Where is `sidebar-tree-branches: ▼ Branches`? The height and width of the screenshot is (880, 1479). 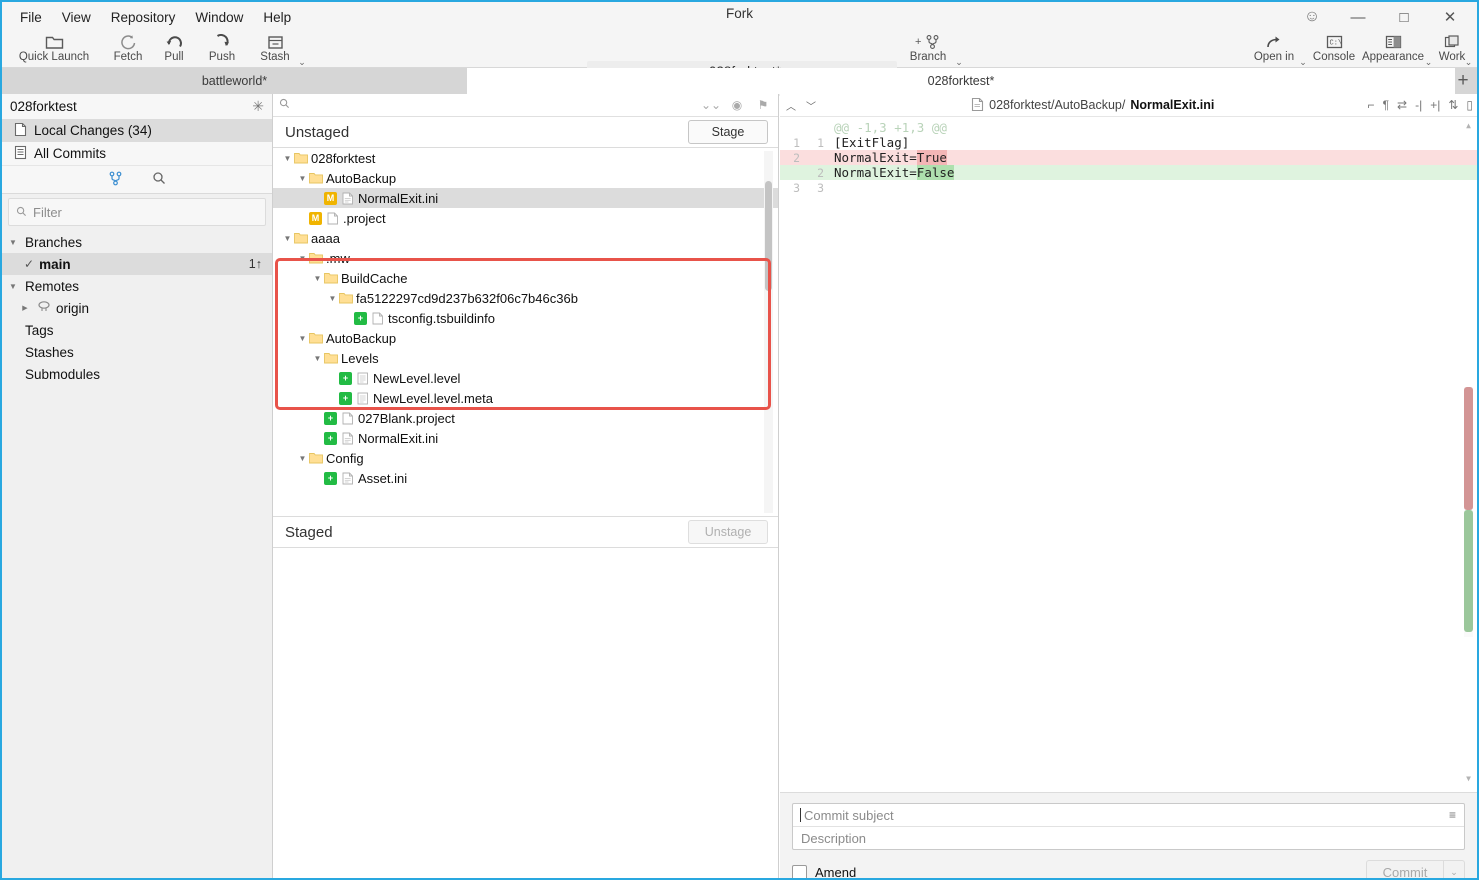
sidebar-tree-branches: ▼ Branches is located at coordinates (137, 242).